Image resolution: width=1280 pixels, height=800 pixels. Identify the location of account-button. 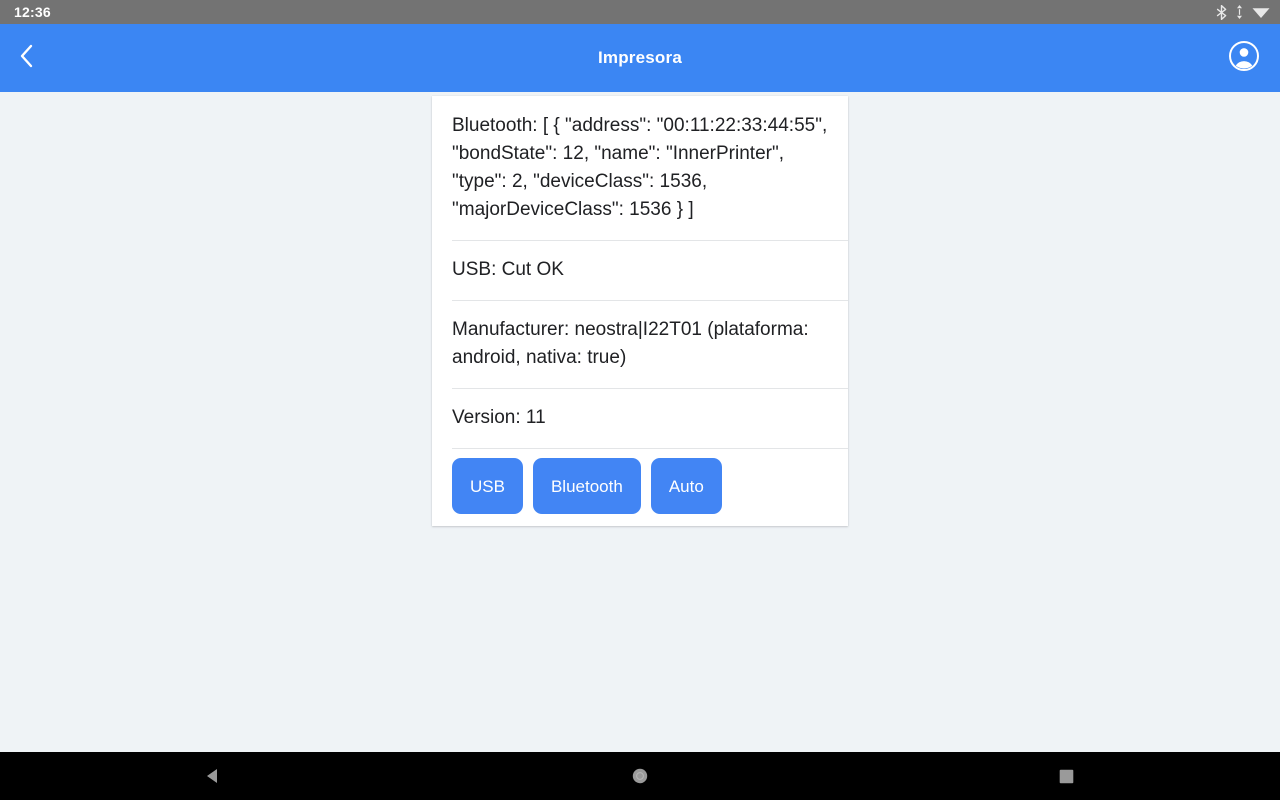
(1244, 58).